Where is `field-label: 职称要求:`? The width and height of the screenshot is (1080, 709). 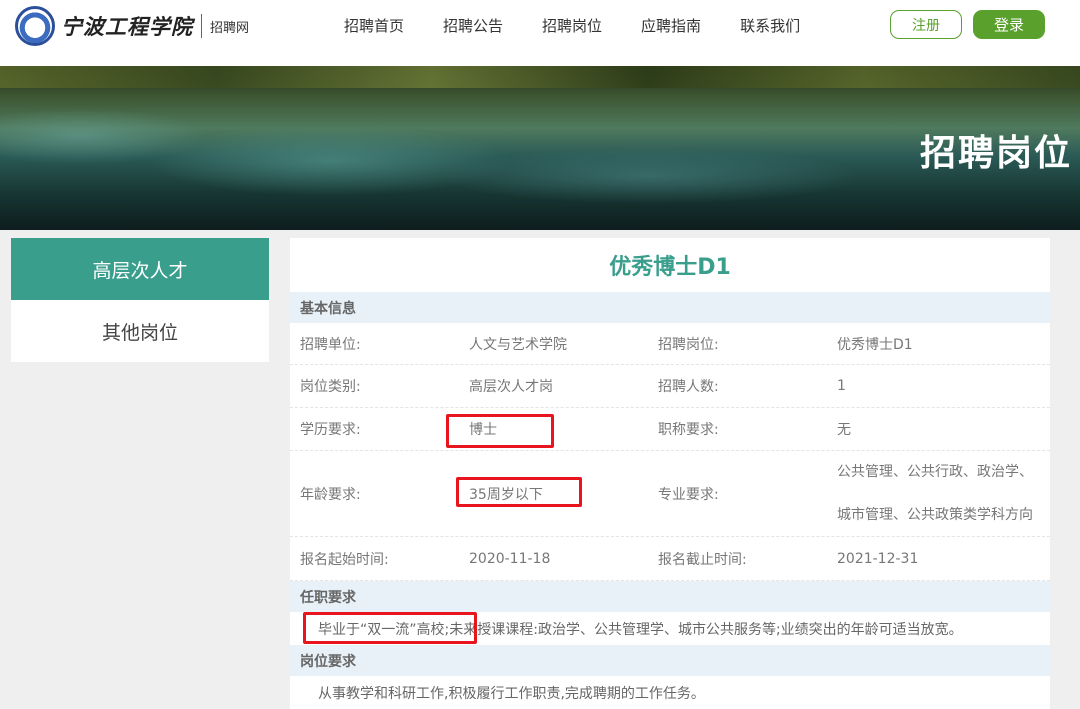
field-label: 职称要求: is located at coordinates (688, 430).